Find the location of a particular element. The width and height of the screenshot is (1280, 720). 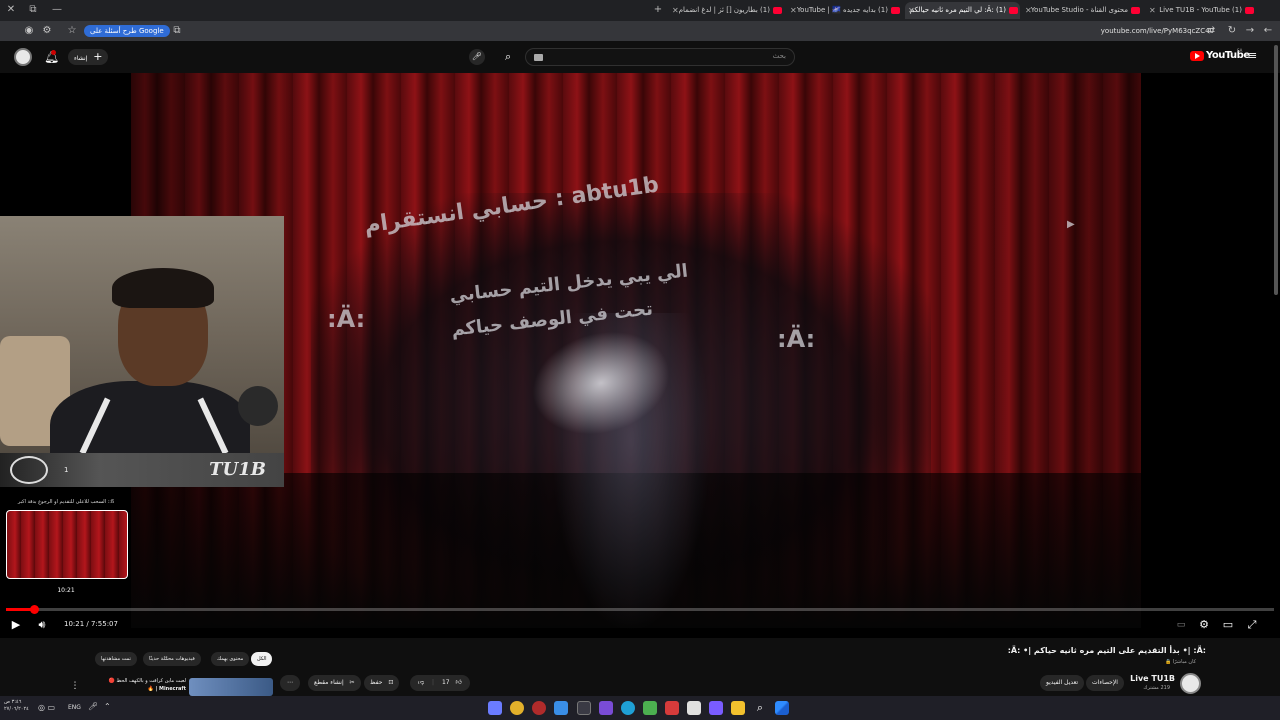

volume-icon: 🔊︎ is located at coordinates (42, 625).